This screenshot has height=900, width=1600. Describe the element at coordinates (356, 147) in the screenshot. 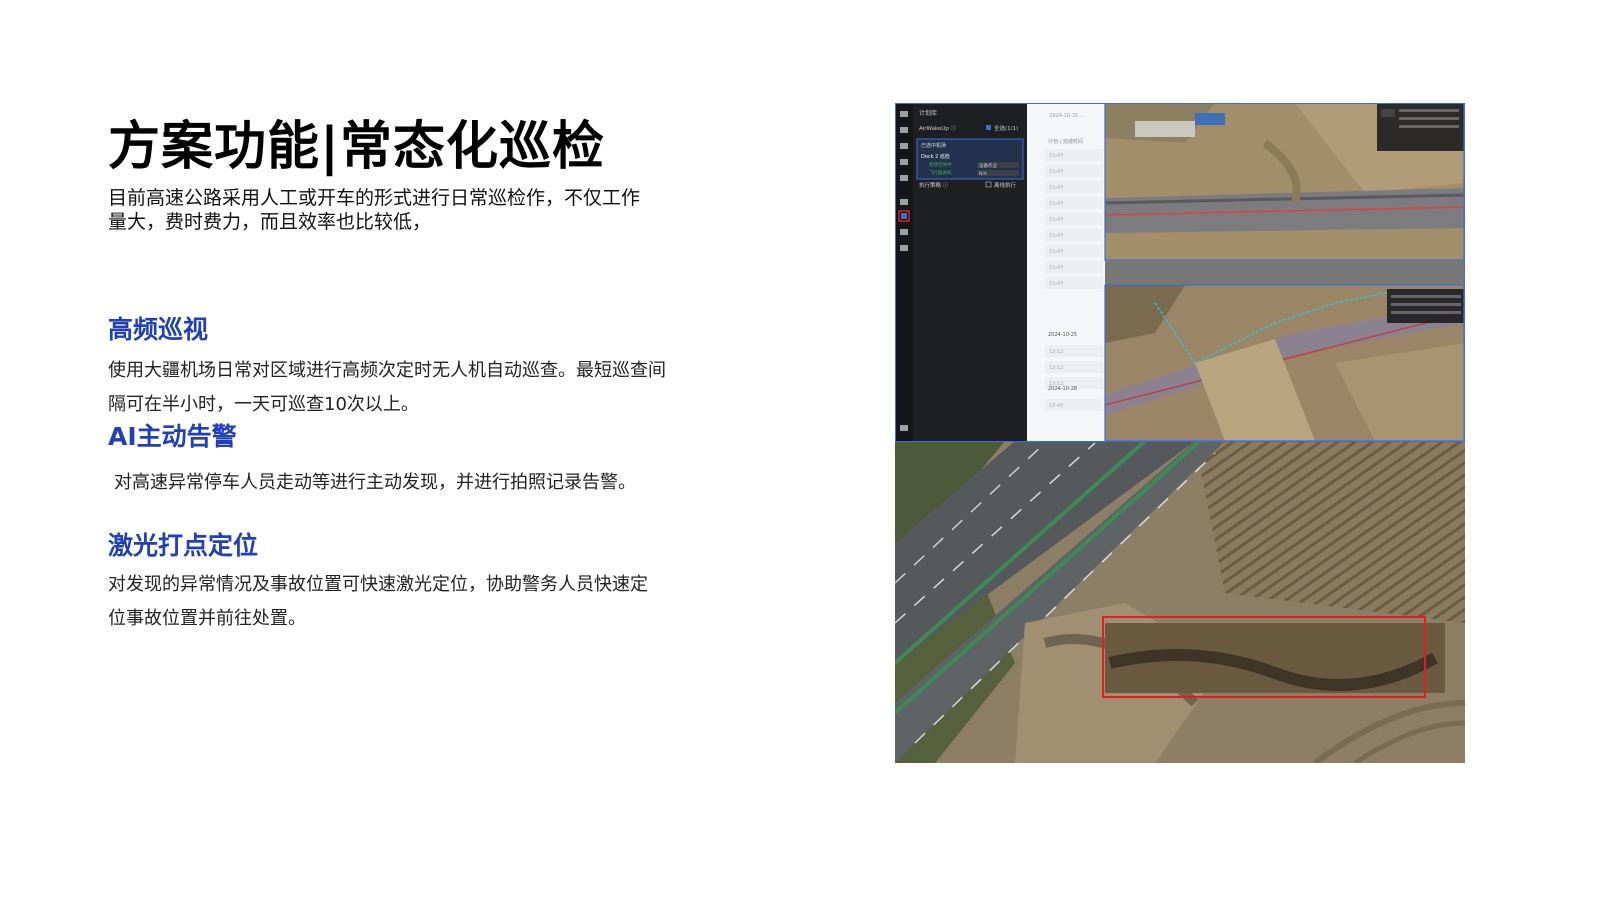

I see `slide-title: 方案功能|常态化巡检` at that location.